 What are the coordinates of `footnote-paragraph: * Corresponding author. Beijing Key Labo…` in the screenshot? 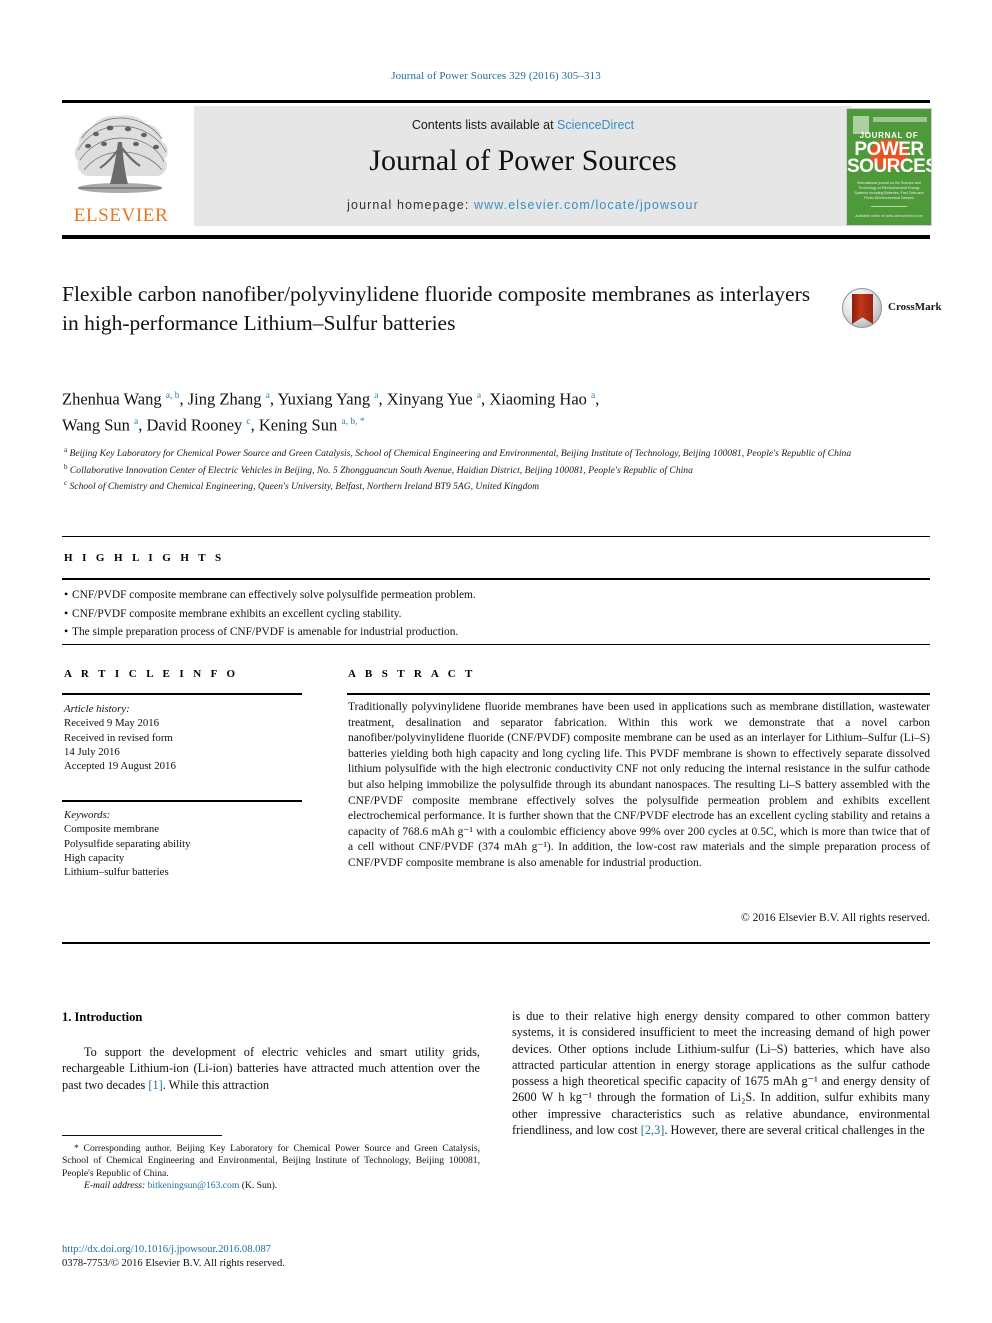 It's located at (271, 1161).